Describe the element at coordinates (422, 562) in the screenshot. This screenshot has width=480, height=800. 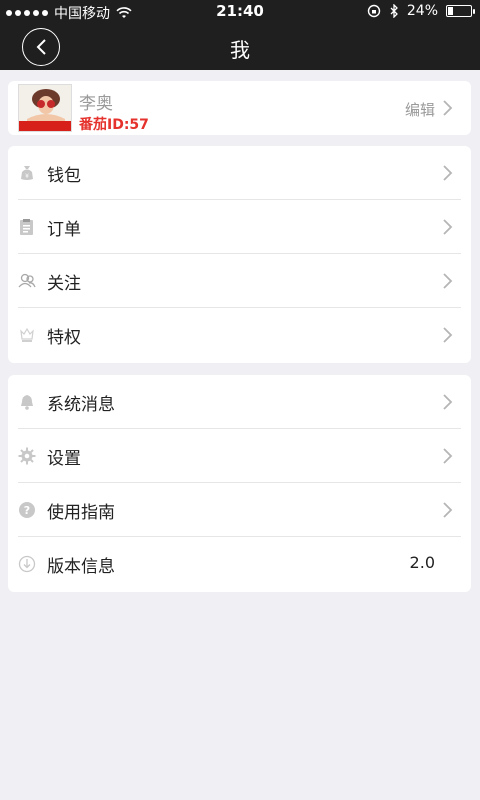
I see `version-value: 2.0` at that location.